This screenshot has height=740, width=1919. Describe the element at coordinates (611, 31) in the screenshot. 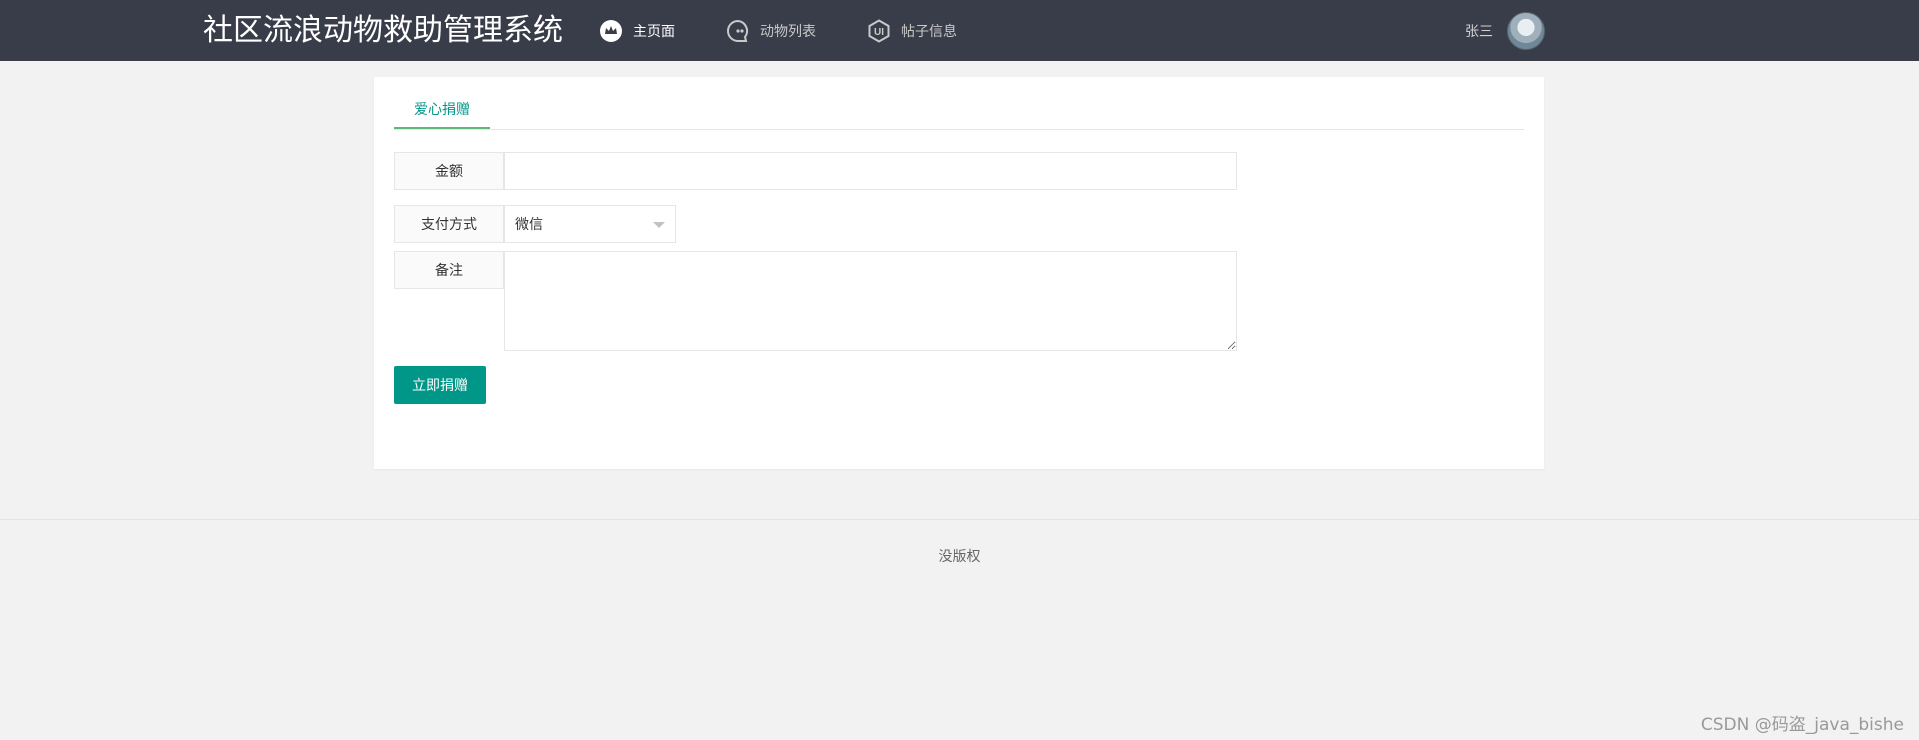

I see `crown-icon` at that location.